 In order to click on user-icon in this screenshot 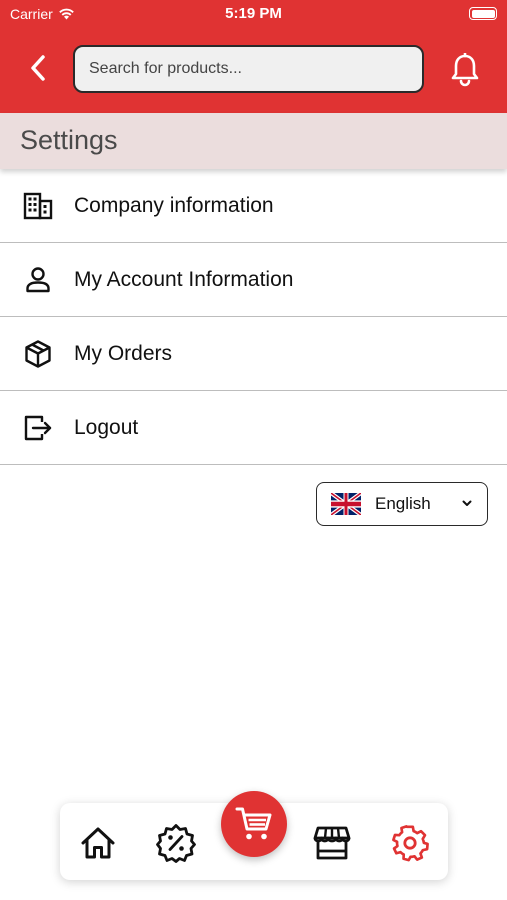, I will do `click(37, 280)`.